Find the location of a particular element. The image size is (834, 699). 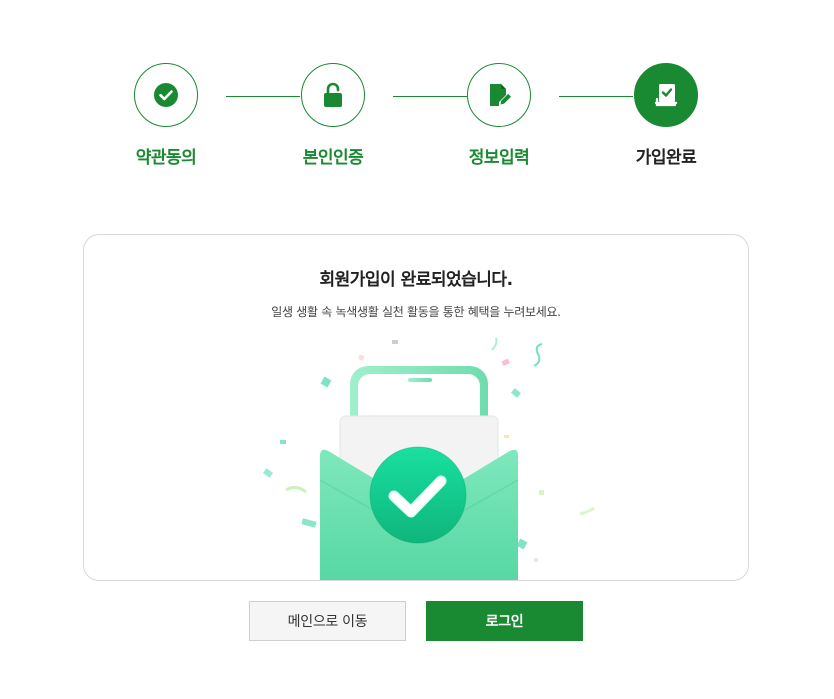

step-verify-circle is located at coordinates (333, 95).